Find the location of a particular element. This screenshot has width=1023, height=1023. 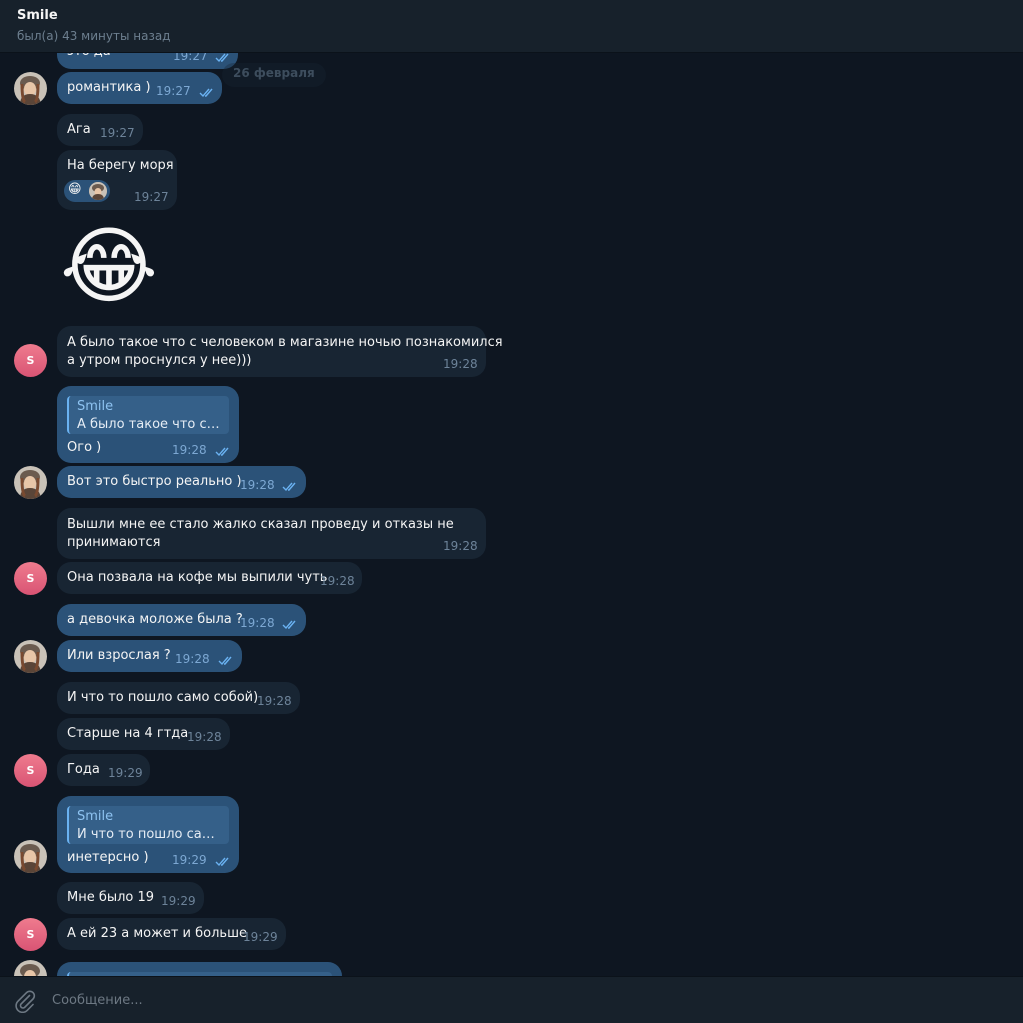

reply-preview: Smile И что то пошло само собой) is located at coordinates (148, 825).